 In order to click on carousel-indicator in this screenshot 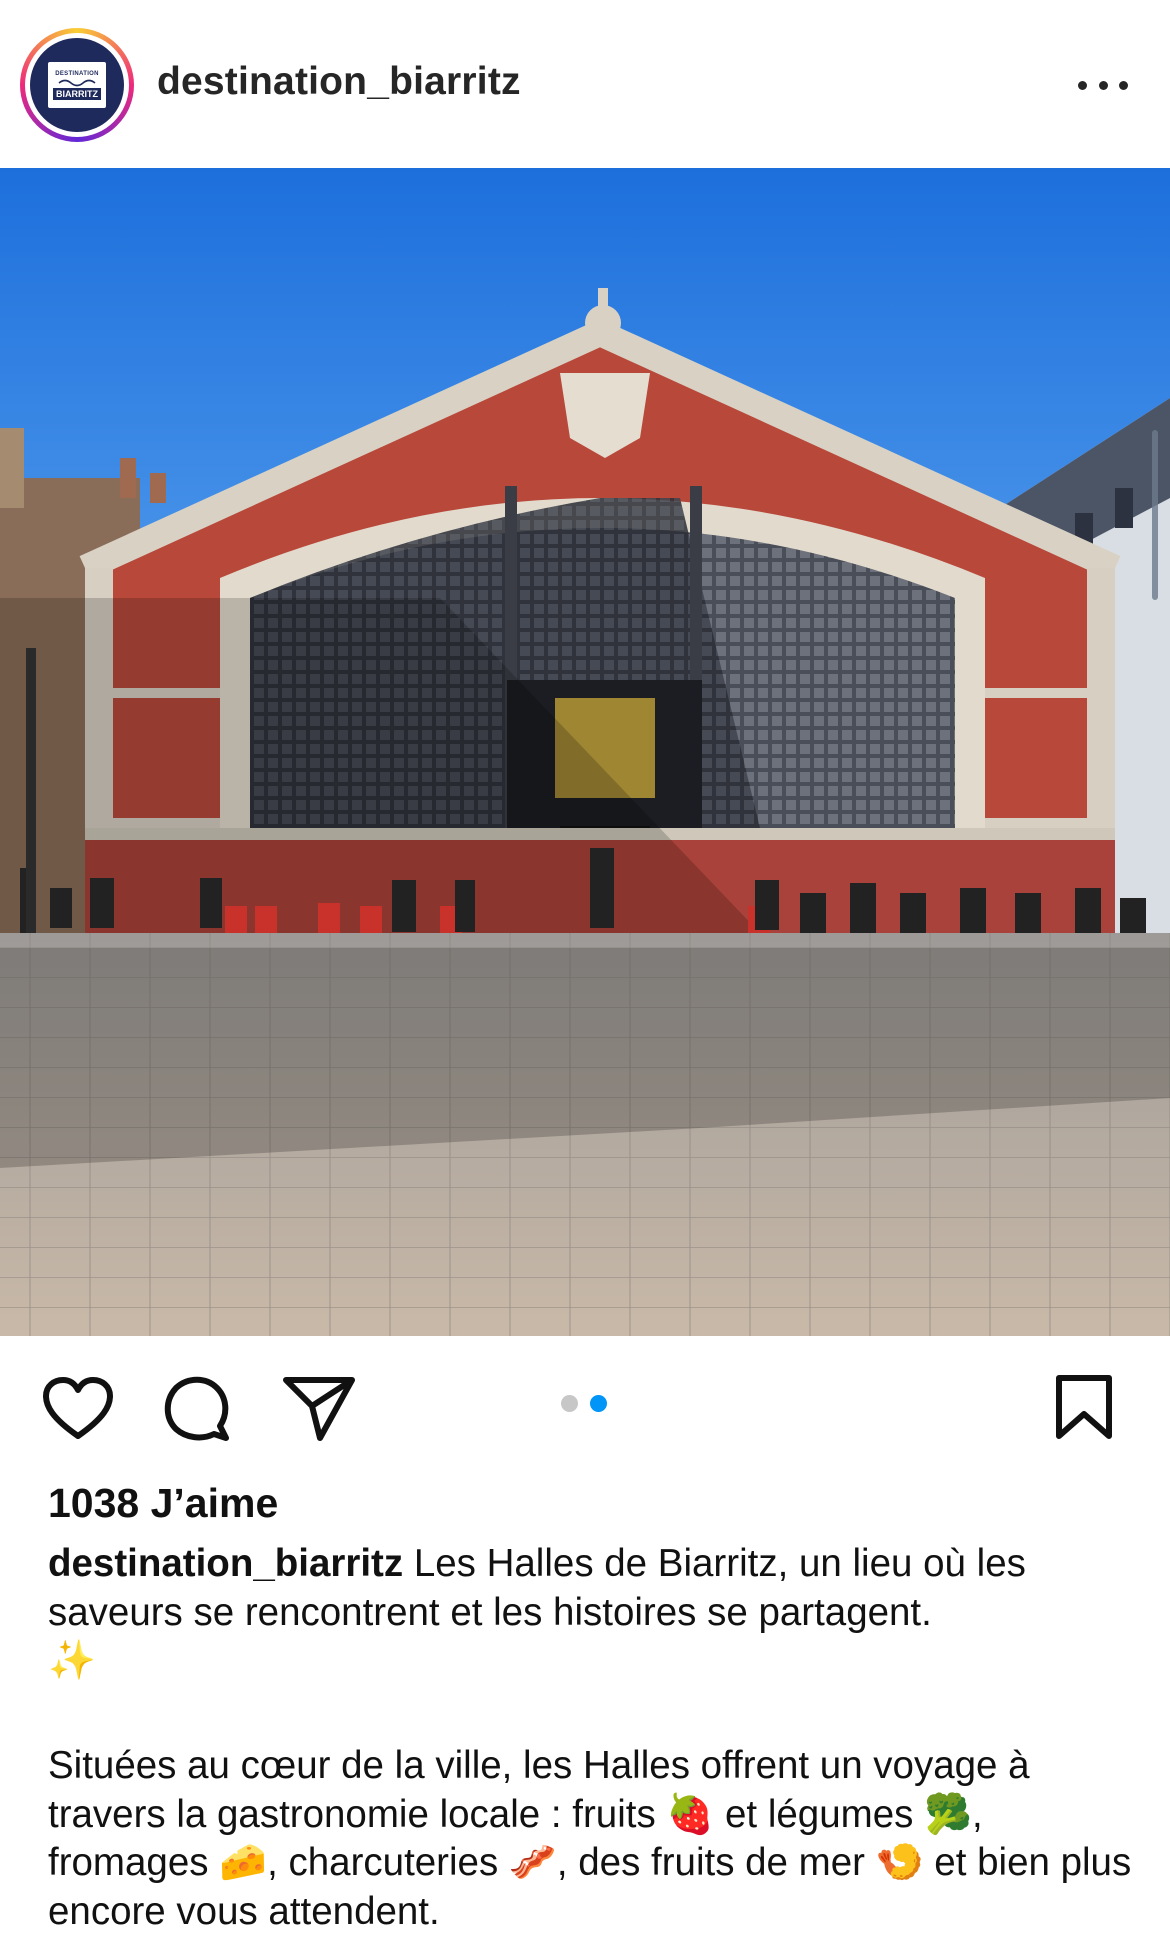, I will do `click(584, 1403)`.